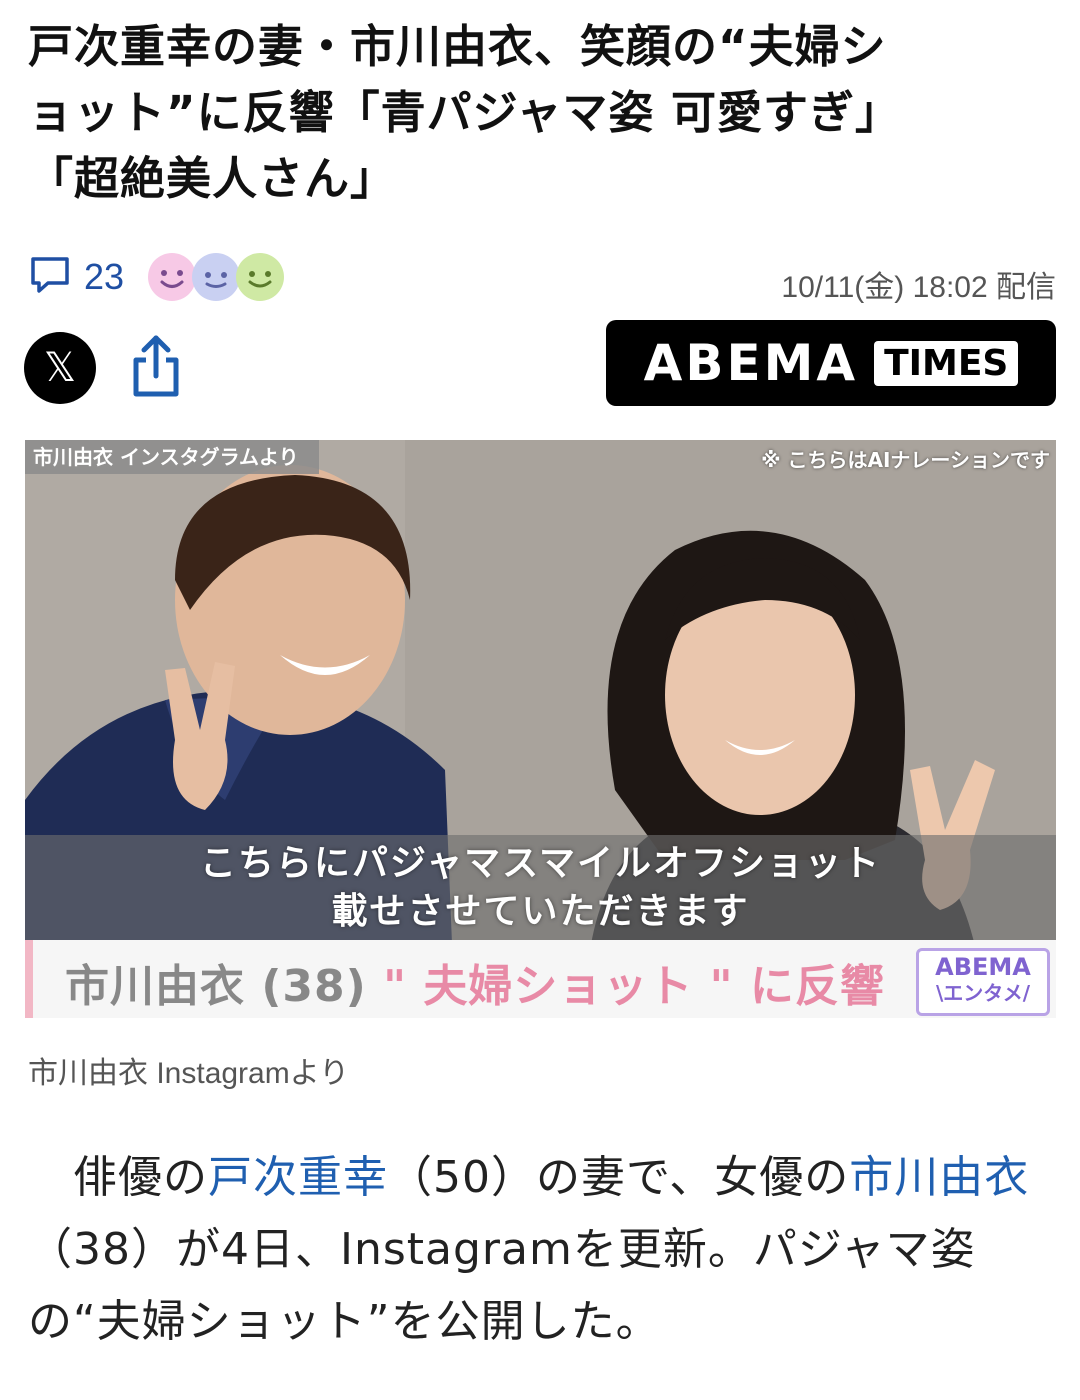 This screenshot has height=1400, width=1080. What do you see at coordinates (982, 993) in the screenshot?
I see `badge-entame-text: \エンタメ/` at bounding box center [982, 993].